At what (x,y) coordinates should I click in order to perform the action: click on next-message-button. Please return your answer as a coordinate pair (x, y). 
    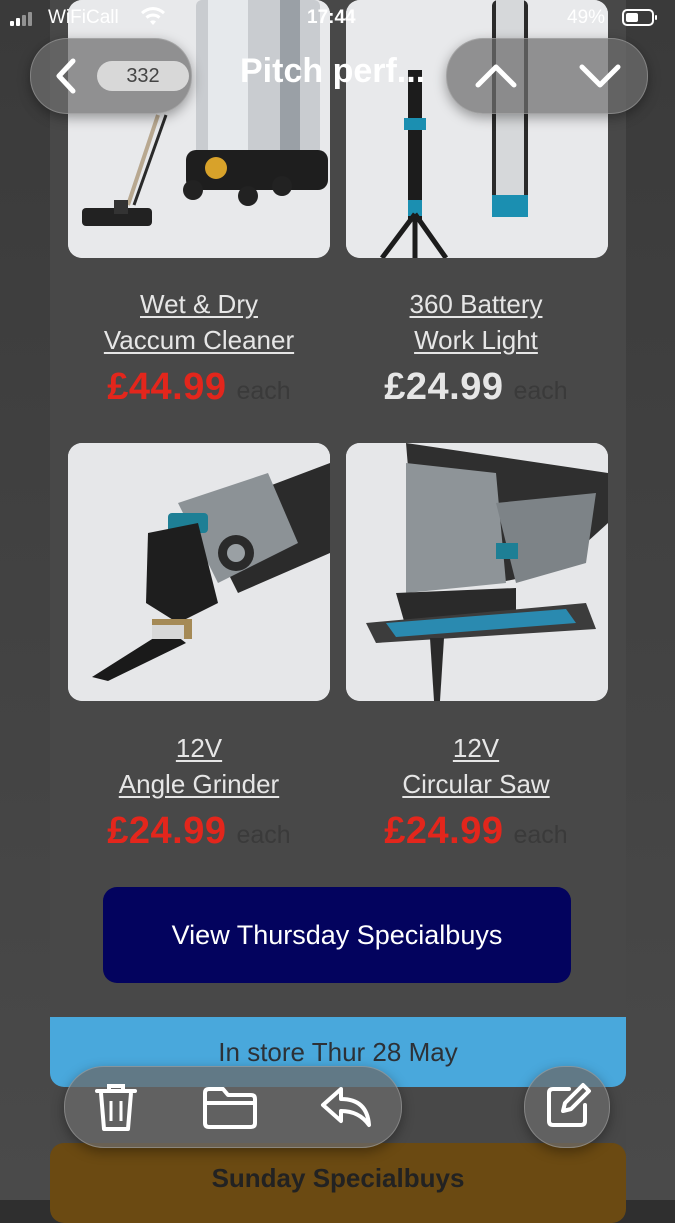
    Looking at the image, I should click on (600, 78).